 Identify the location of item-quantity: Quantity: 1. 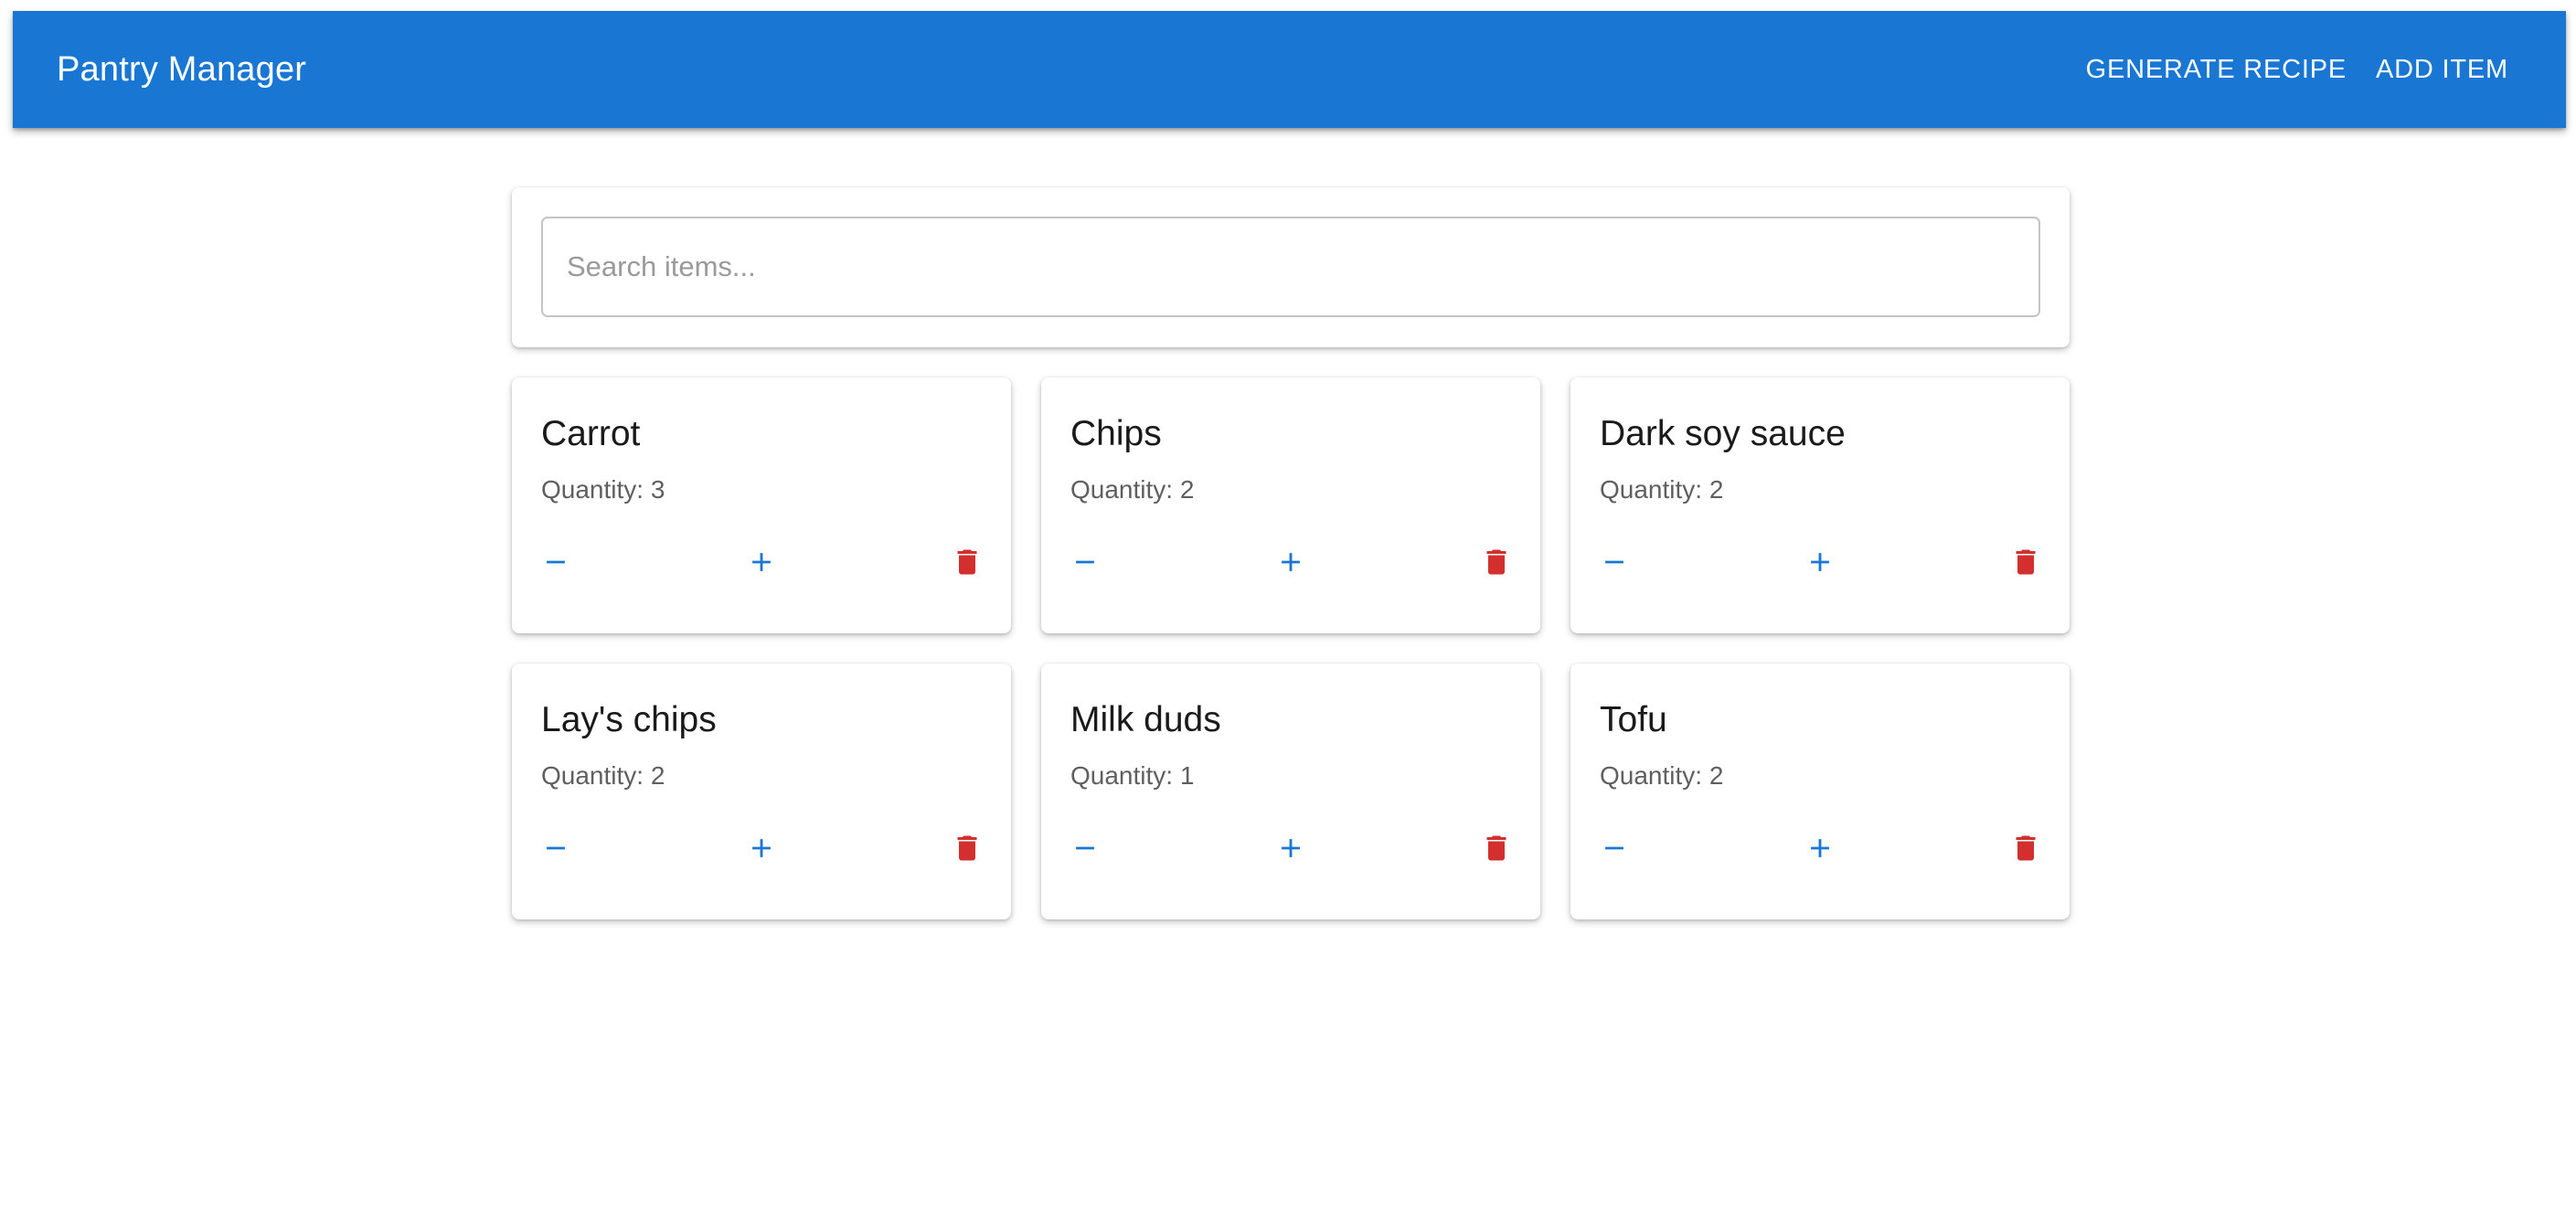
(1291, 776).